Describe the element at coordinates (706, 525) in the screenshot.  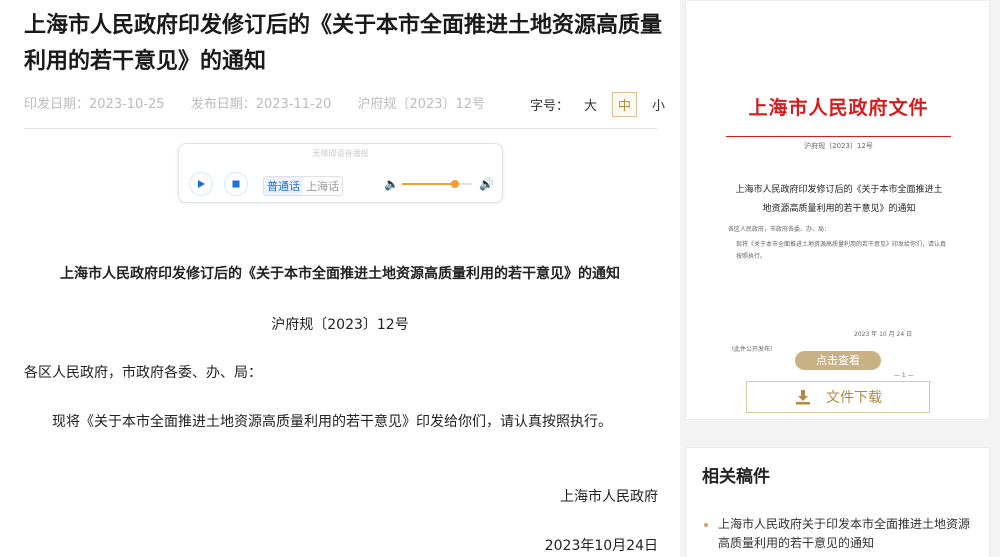
I see `bullet-icon` at that location.